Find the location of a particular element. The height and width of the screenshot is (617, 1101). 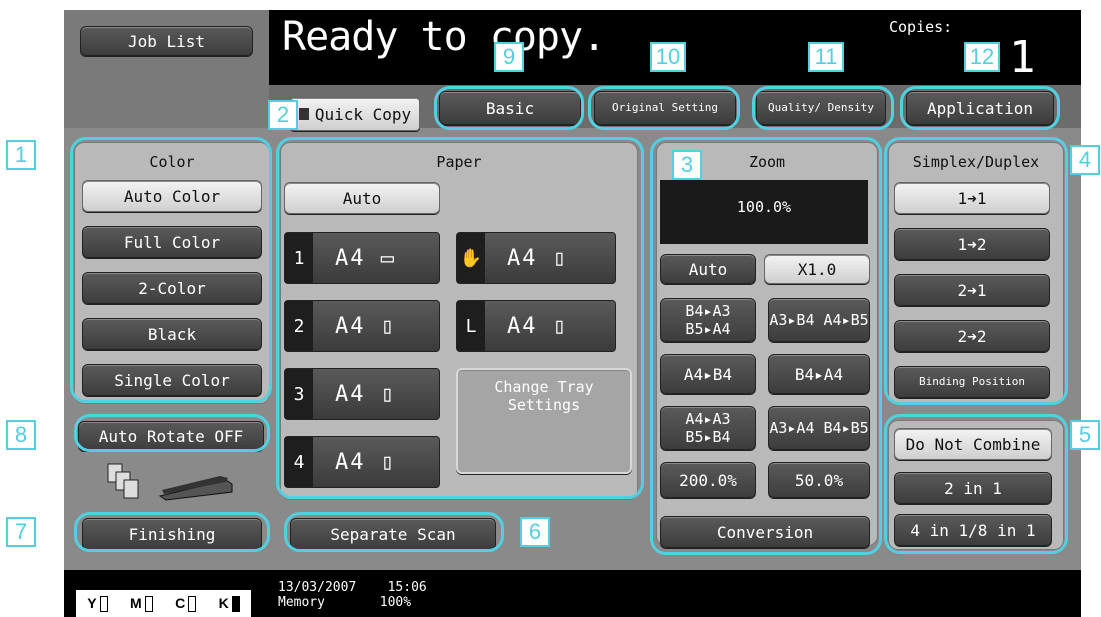

zoom-b4-a3-button: B4▸A3 B5▸A4 is located at coordinates (708, 320).